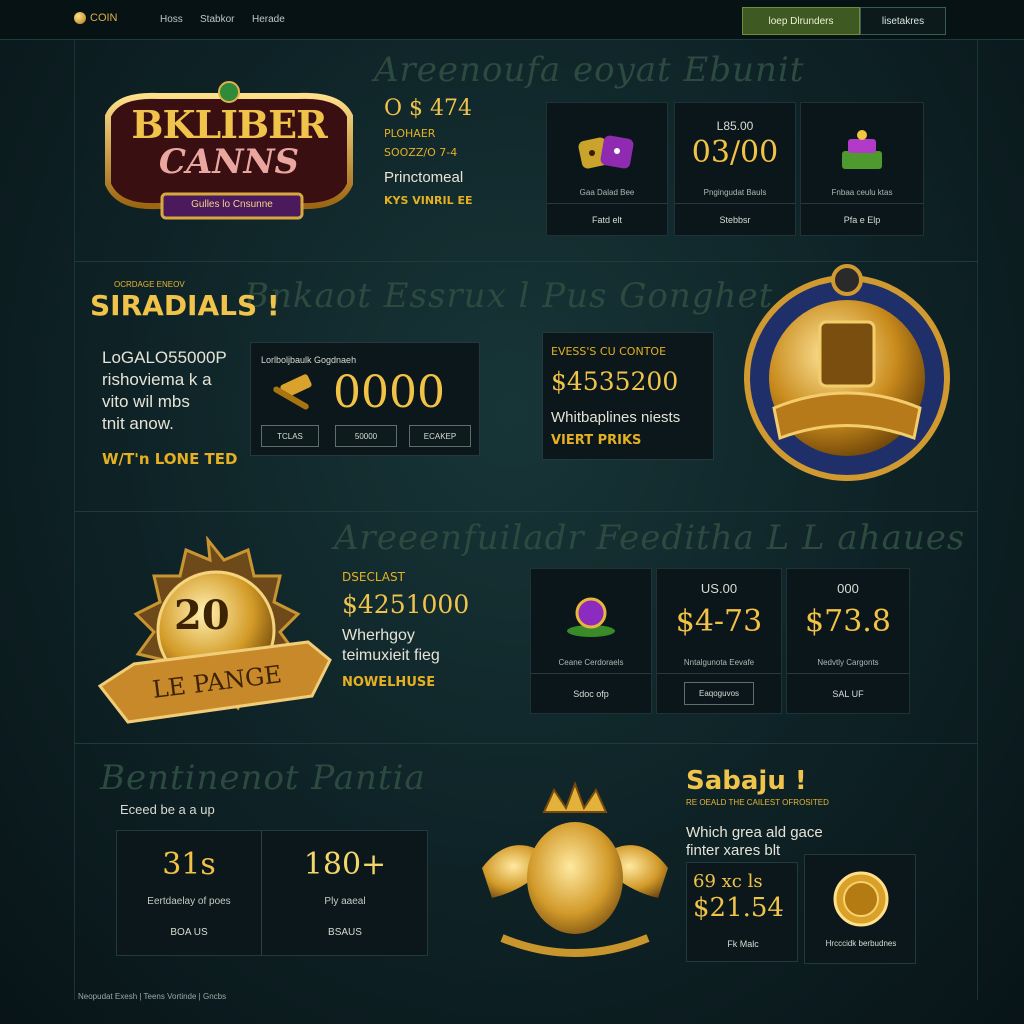 This screenshot has width=1024, height=1024. What do you see at coordinates (862, 149) in the screenshot?
I see `cake-icon` at bounding box center [862, 149].